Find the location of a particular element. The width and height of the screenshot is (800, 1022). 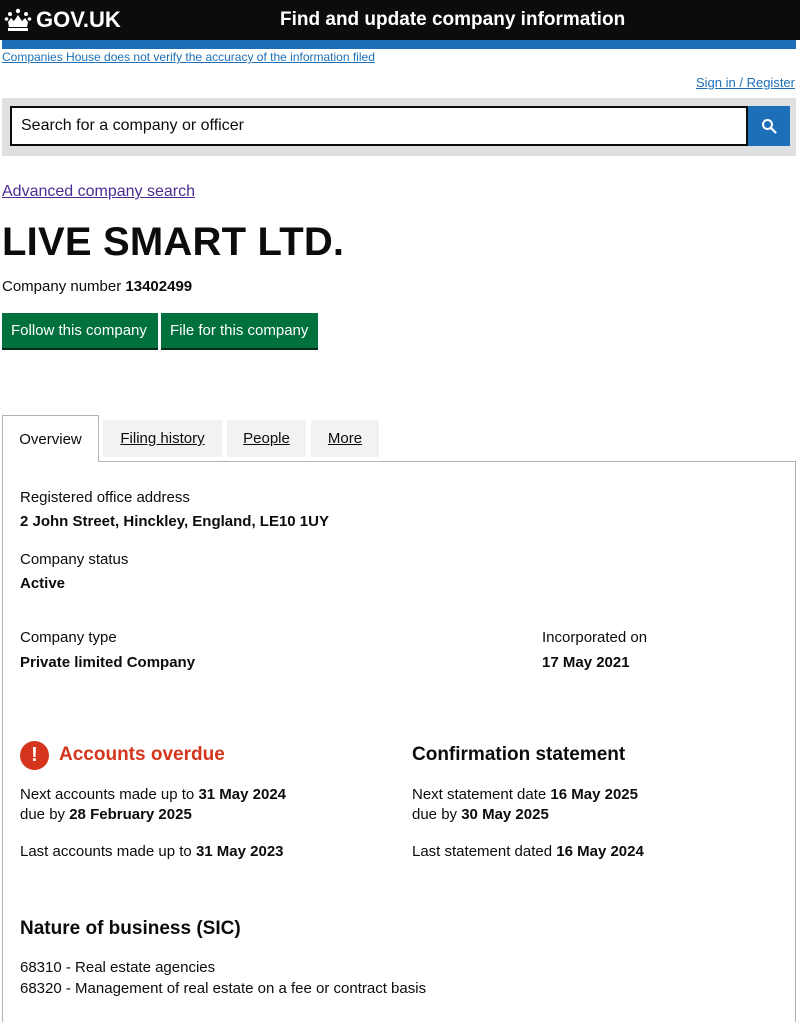

sic-heading: Nature of business (SIC) is located at coordinates (130, 928).